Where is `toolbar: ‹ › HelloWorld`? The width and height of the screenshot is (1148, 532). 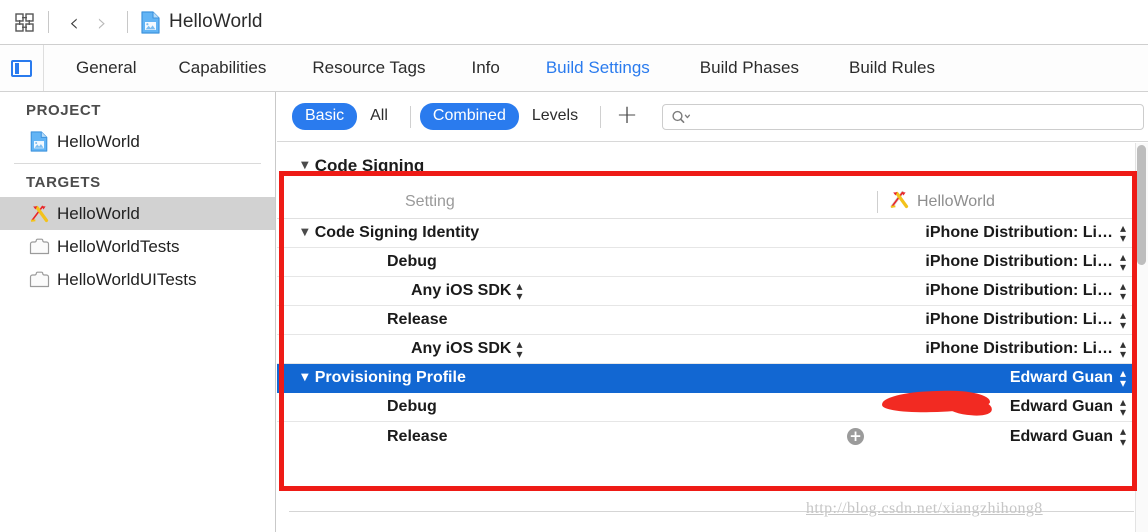
toolbar: ‹ › HelloWorld is located at coordinates (574, 22).